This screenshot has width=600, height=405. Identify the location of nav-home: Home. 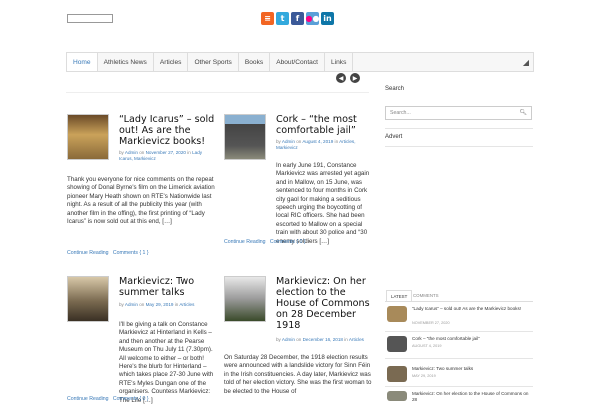
(82, 62).